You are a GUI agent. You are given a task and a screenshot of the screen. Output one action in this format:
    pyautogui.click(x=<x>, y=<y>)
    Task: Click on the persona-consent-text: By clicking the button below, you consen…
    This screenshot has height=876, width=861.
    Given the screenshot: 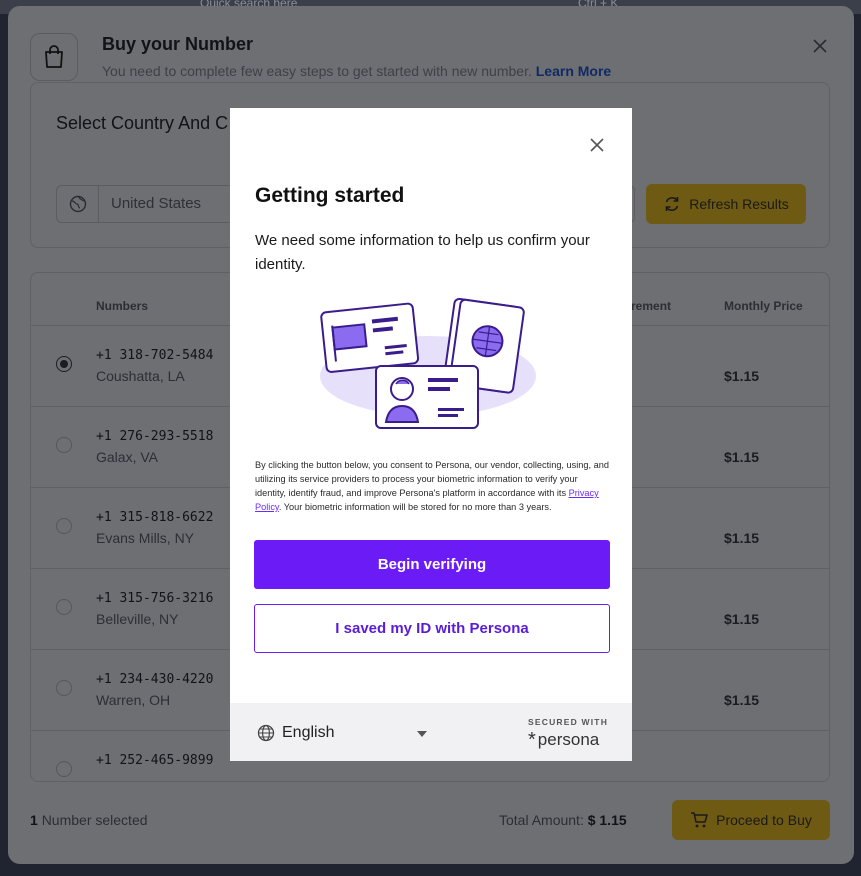 What is the action you would take?
    pyautogui.click(x=433, y=486)
    